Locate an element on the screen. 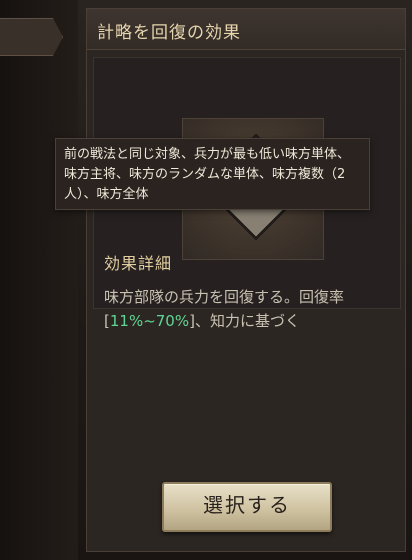  select-button: 選択する is located at coordinates (247, 507).